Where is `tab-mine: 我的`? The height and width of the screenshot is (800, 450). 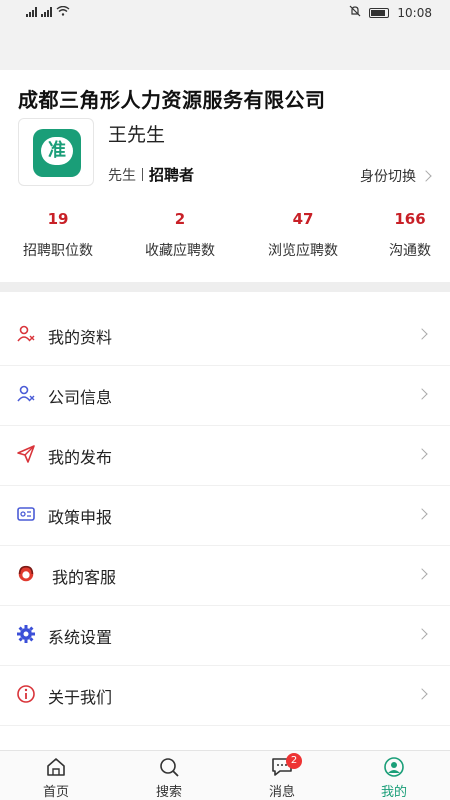 tab-mine: 我的 is located at coordinates (394, 777).